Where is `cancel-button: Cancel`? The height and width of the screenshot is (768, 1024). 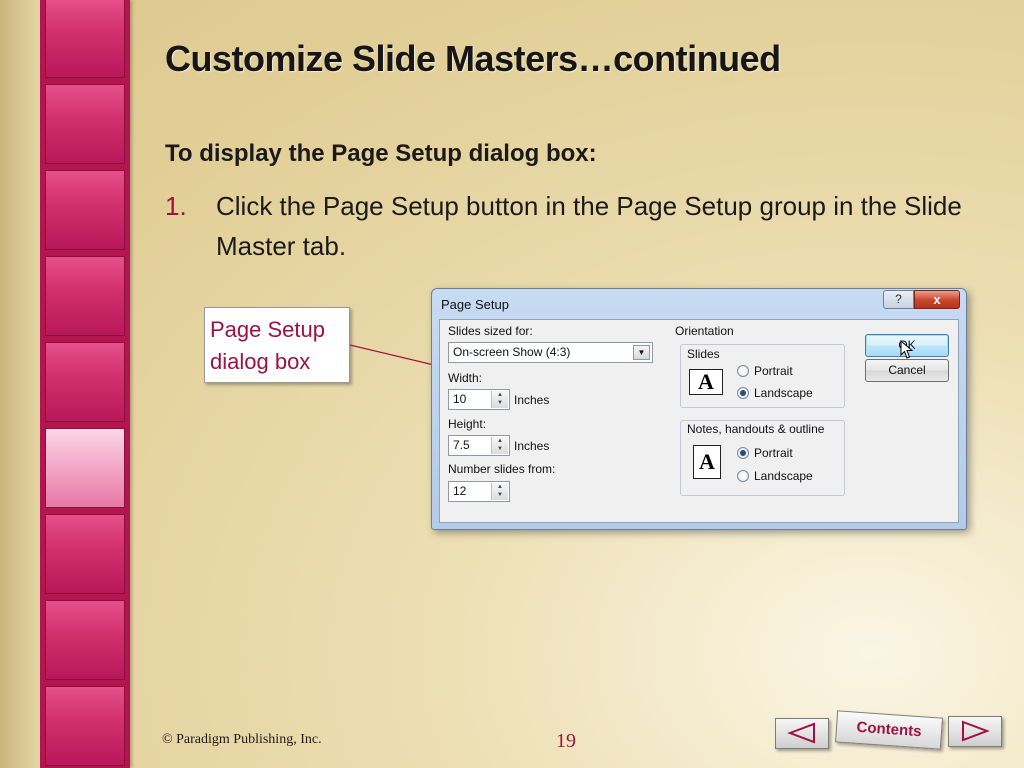
cancel-button: Cancel is located at coordinates (907, 370).